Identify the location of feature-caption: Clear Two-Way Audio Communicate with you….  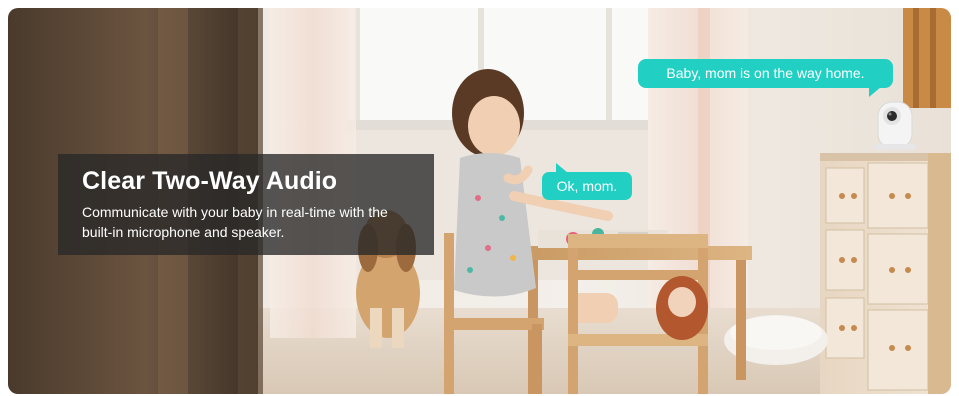
(246, 204).